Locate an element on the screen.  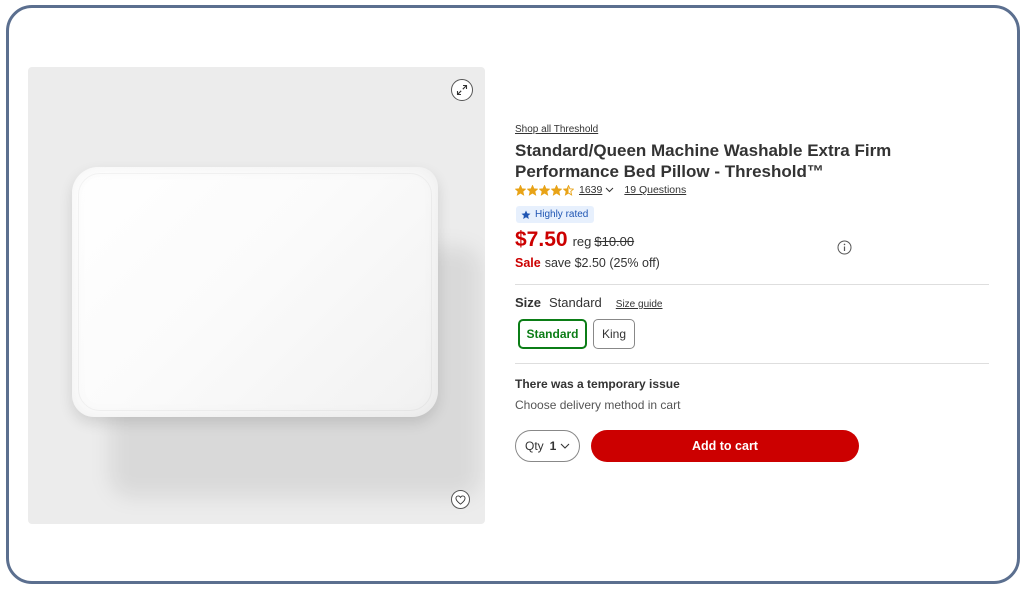
questions-link: 19 Questions is located at coordinates (655, 190).